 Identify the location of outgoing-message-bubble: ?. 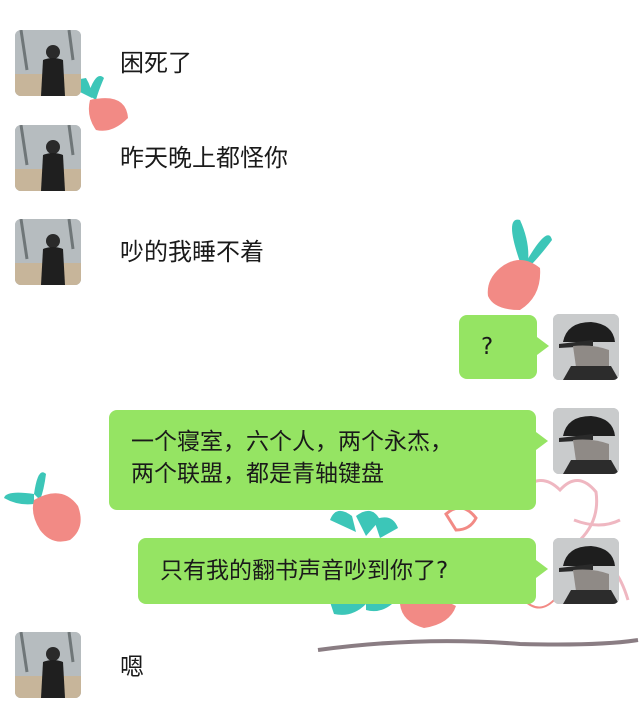
(504, 347).